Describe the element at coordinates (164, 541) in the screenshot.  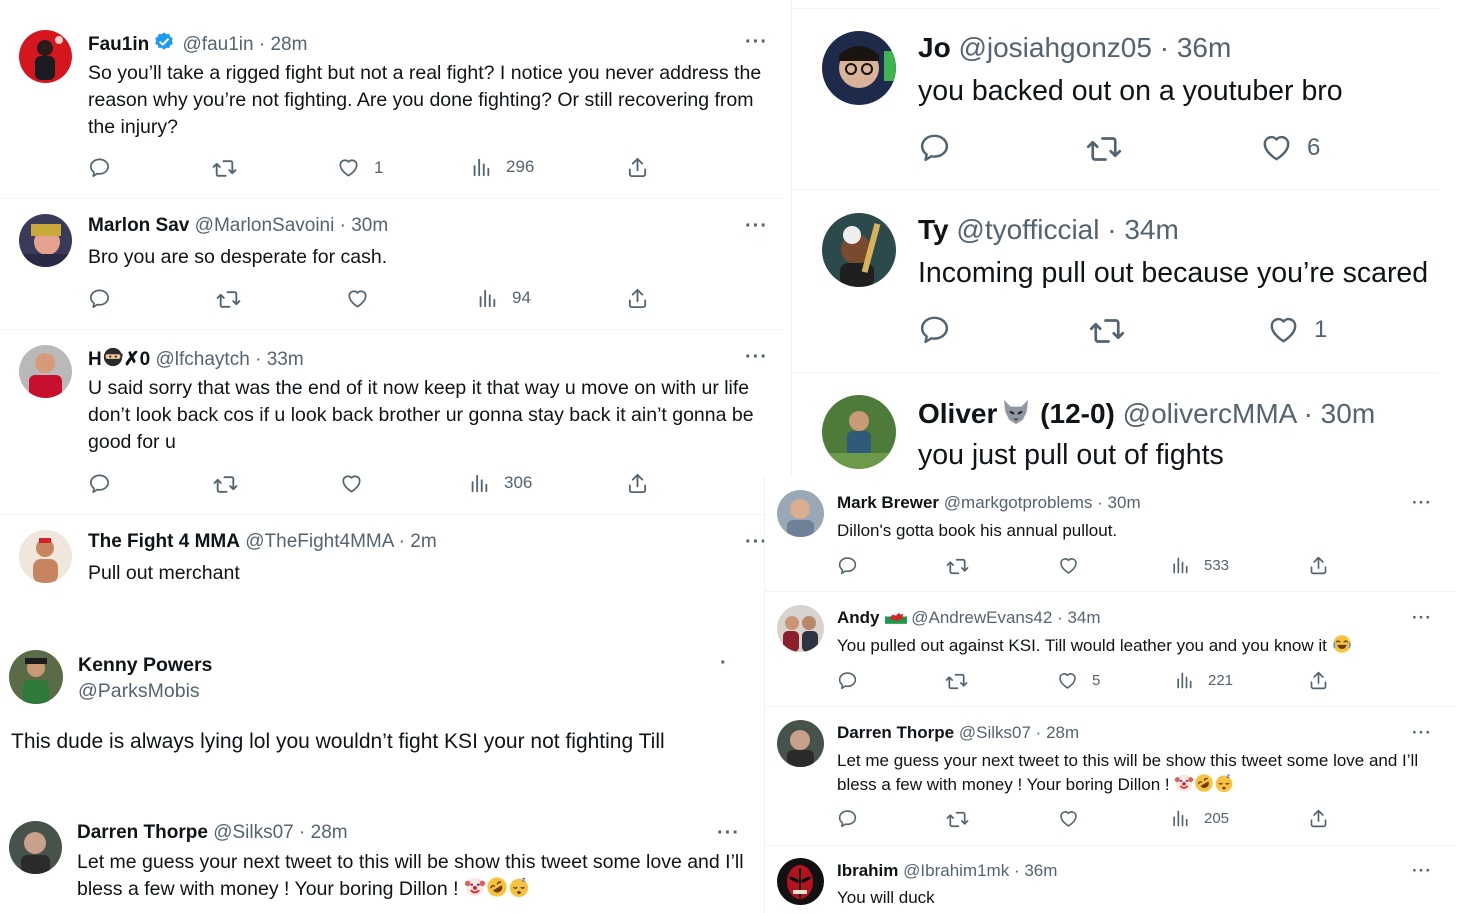
I see `display-name: The Fight 4 MMA` at that location.